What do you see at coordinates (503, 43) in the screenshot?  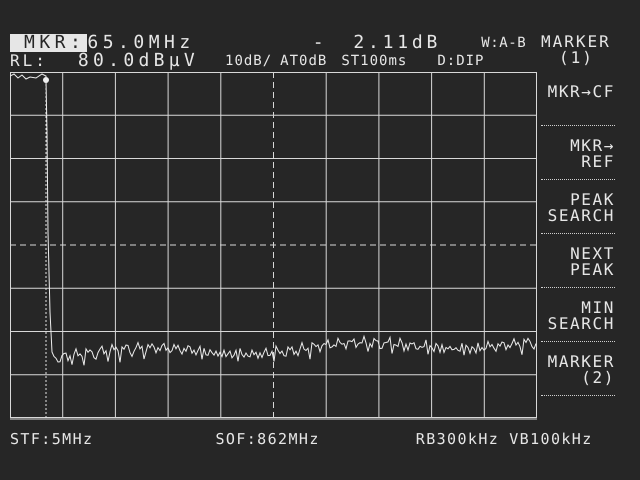 I see `window-mode: W:A-B` at bounding box center [503, 43].